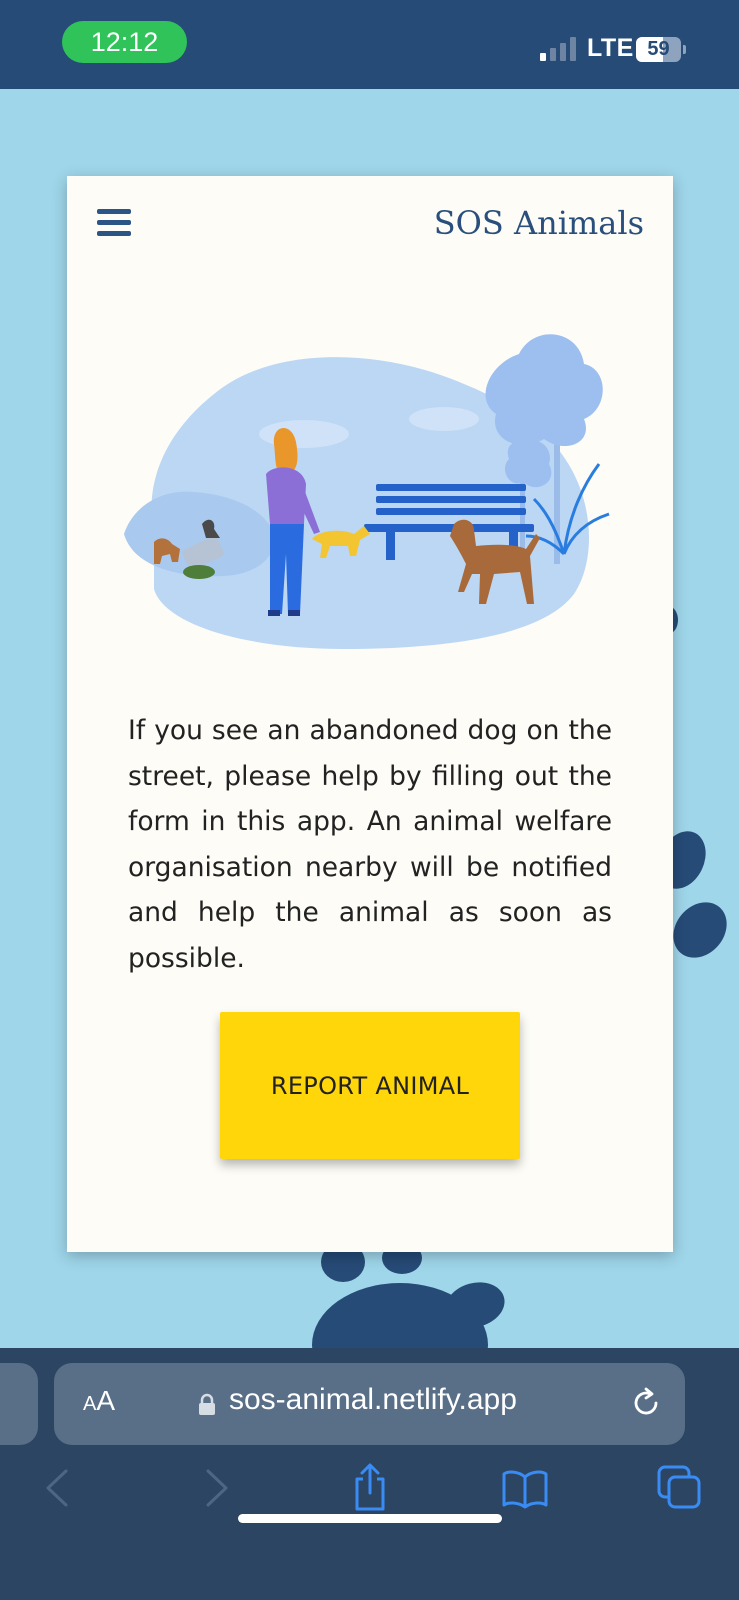  What do you see at coordinates (114, 223) in the screenshot?
I see `menu-icon` at bounding box center [114, 223].